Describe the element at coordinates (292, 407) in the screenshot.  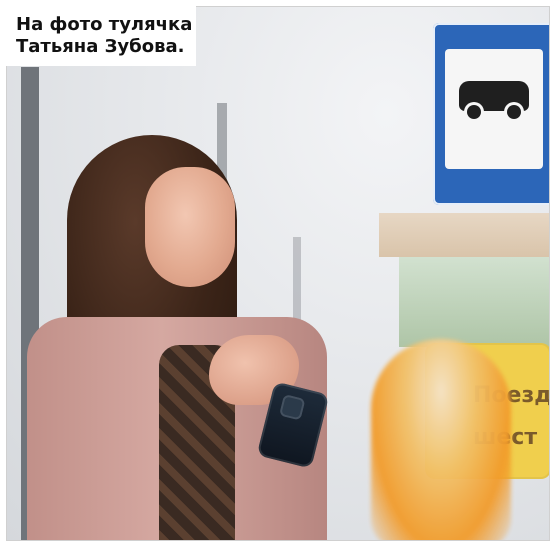
I see `camera-icon` at that location.